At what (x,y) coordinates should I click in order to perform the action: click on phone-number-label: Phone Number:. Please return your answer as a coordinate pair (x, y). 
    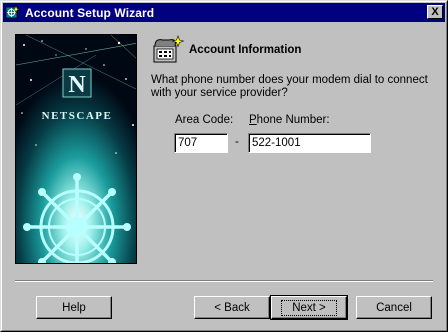
    Looking at the image, I should click on (289, 120).